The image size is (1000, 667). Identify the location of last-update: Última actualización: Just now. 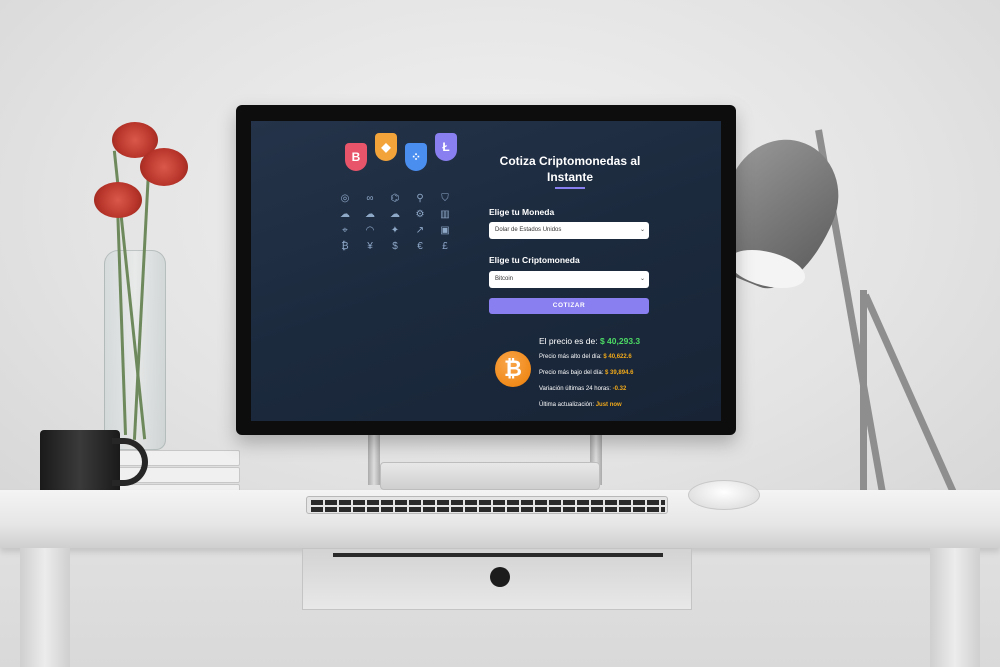
(580, 405).